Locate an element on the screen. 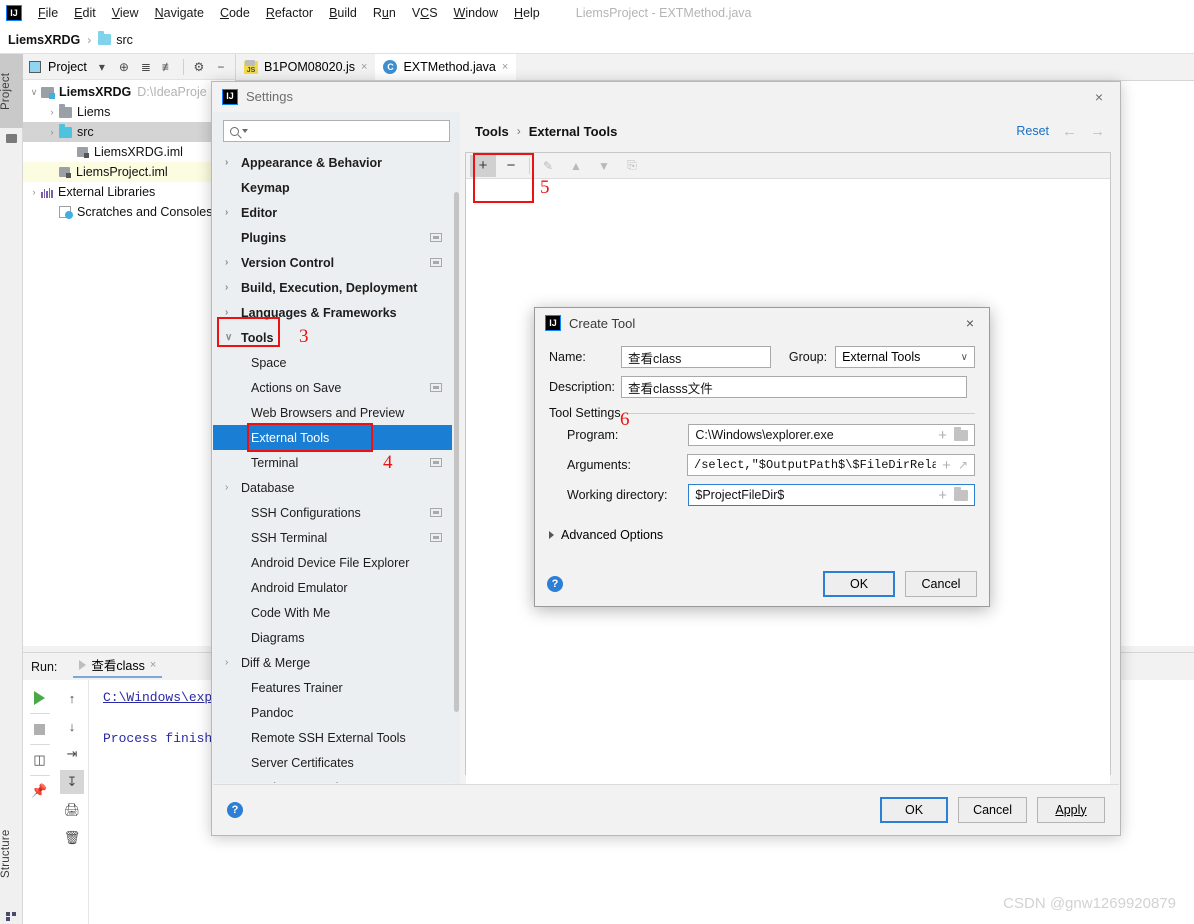 This screenshot has height=924, width=1194. chevron-down-icon is located at coordinates (245, 131).